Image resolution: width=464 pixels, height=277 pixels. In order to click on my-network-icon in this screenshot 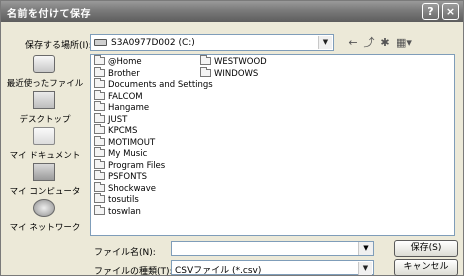, I will do `click(44, 208)`.